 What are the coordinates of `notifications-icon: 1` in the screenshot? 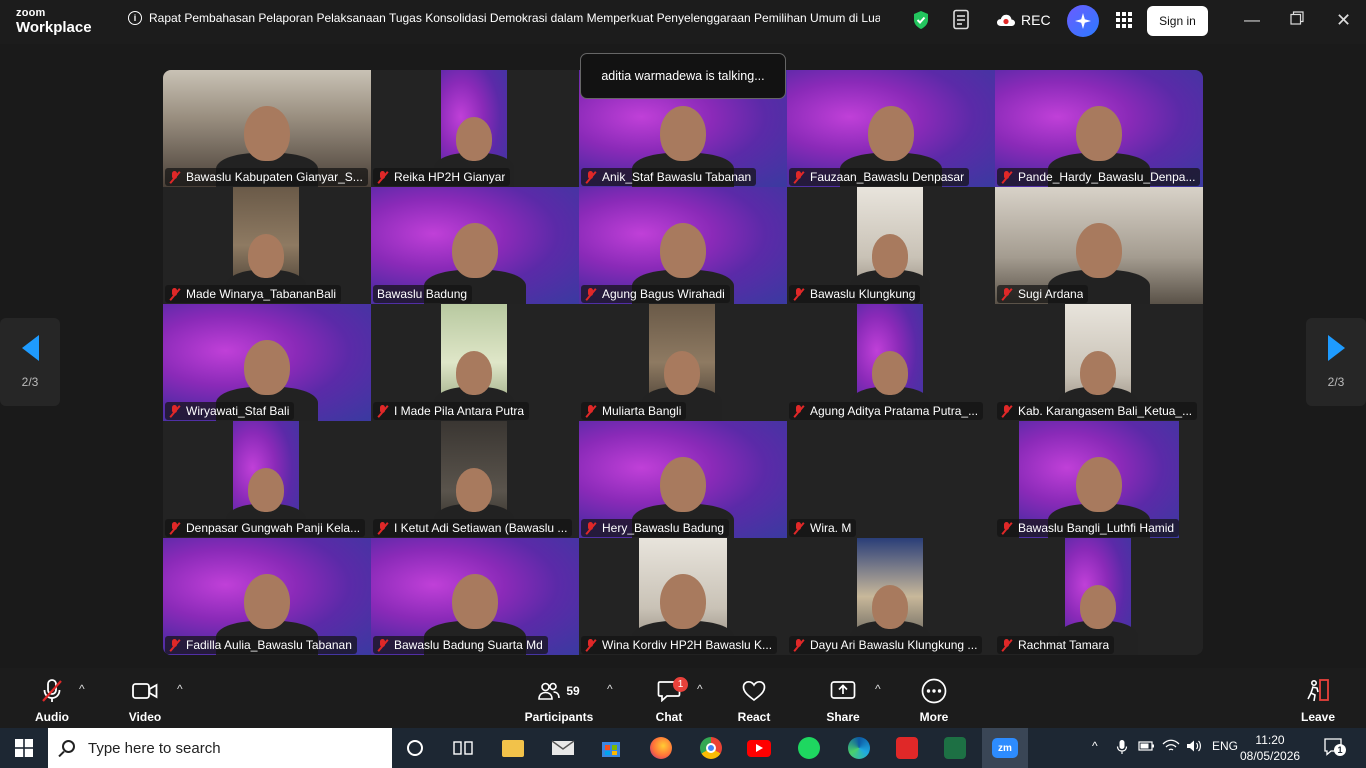 It's located at (1335, 748).